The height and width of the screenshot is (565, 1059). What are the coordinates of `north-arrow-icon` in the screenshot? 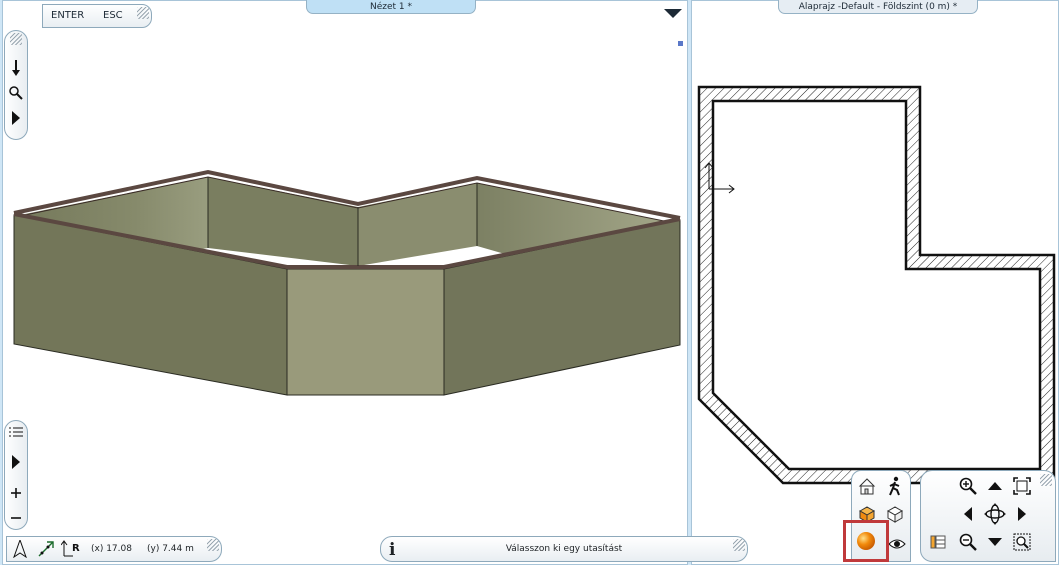 It's located at (20, 549).